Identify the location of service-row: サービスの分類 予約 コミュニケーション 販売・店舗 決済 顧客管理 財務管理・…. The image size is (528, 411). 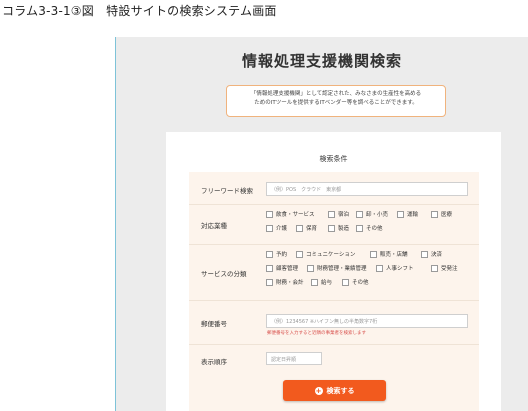
(334, 272).